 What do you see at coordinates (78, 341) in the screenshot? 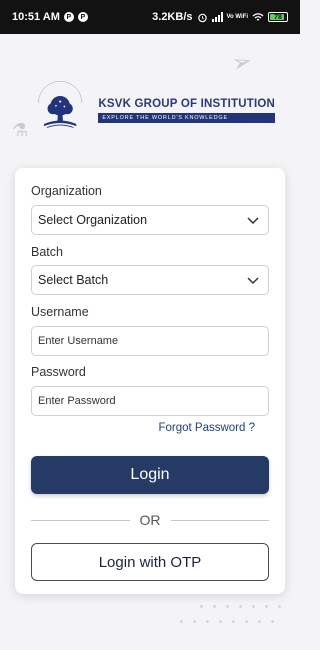
I see `username-placeholder: Enter Username` at bounding box center [78, 341].